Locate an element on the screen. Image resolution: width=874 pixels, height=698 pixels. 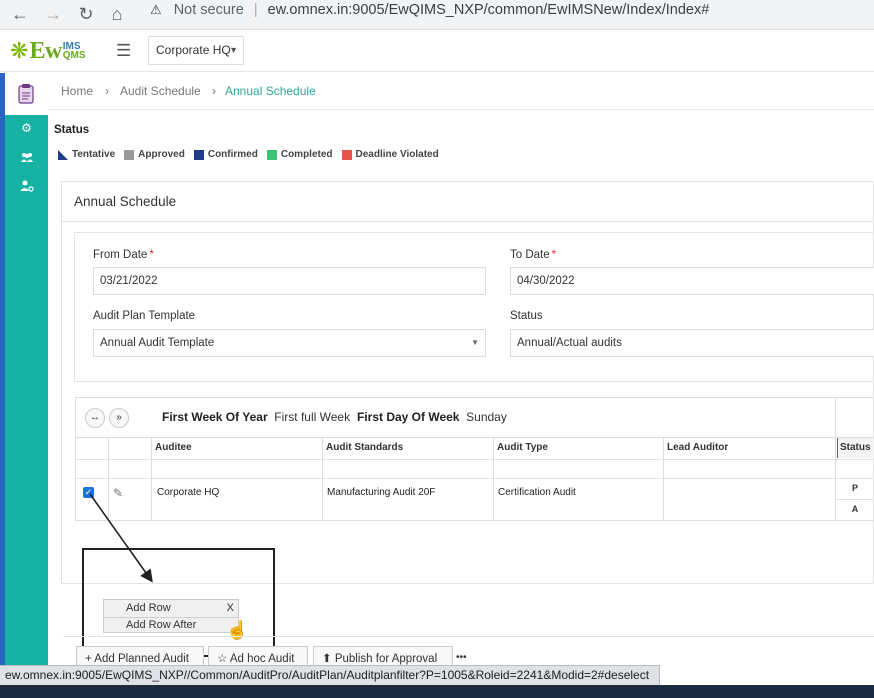
sidebar-item-documents is located at coordinates (26, 94).